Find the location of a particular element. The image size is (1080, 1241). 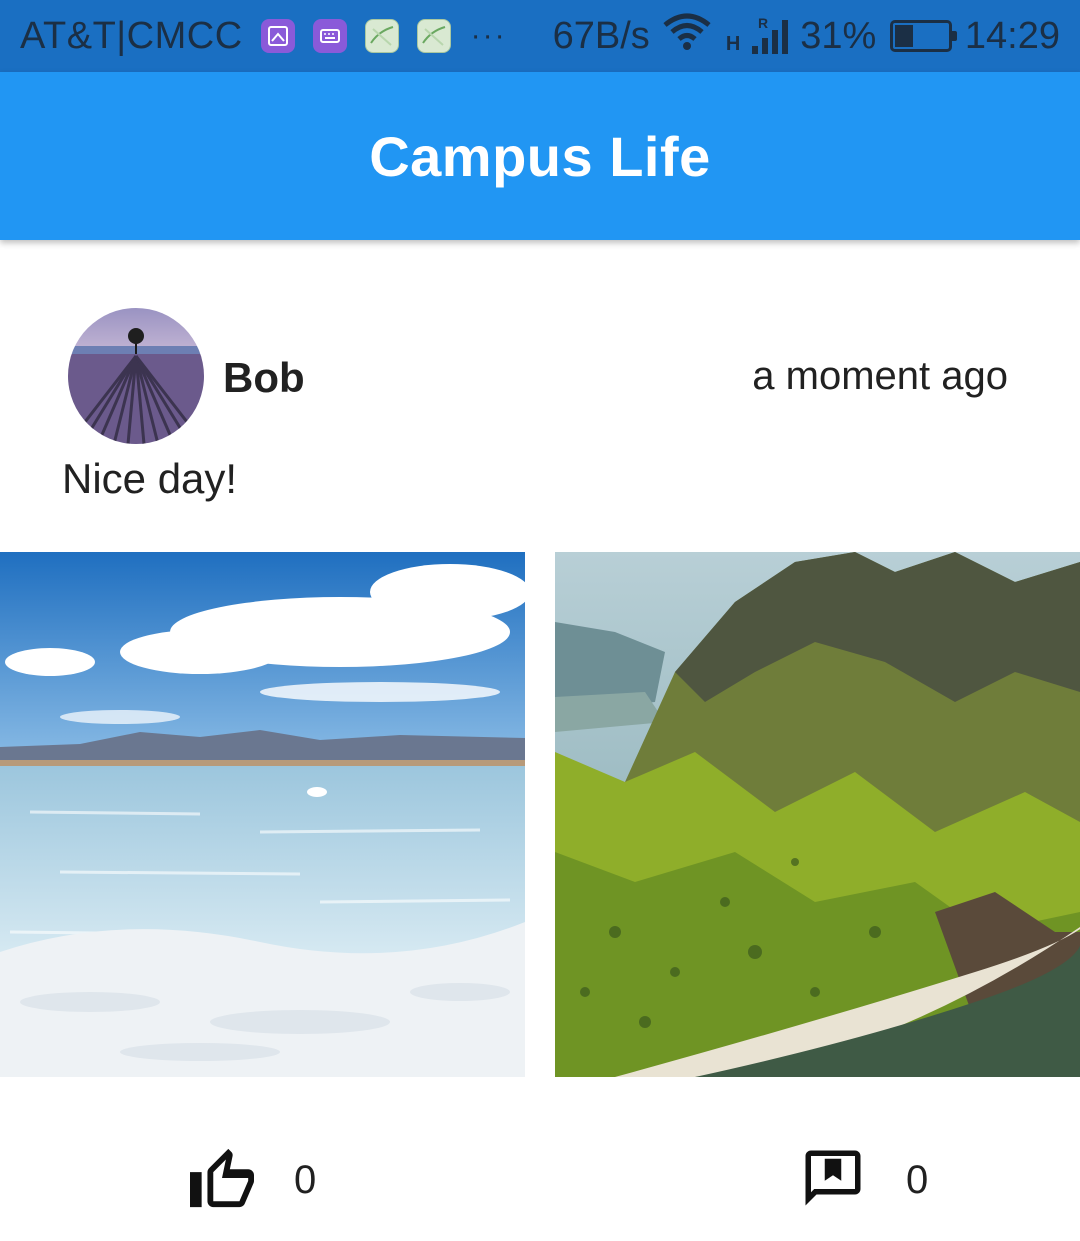

cell-signal-icon: H R is located at coordinates (758, 36).